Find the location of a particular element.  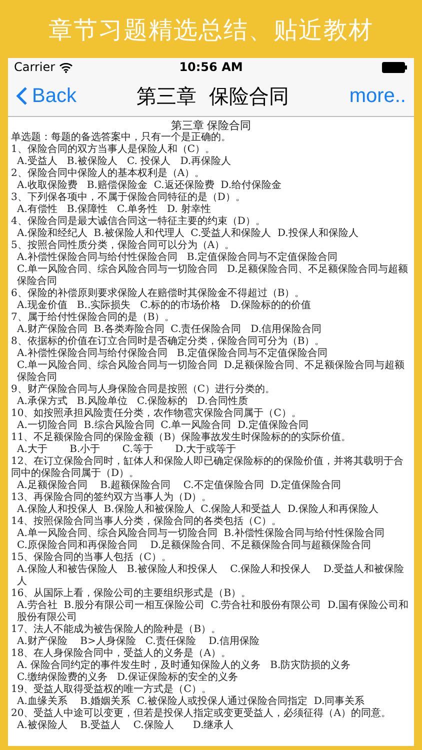

question-text: 11、不足额保险合同的保险金额（B）保险事故发生时保险标的的实际价值。 is located at coordinates (181, 438).